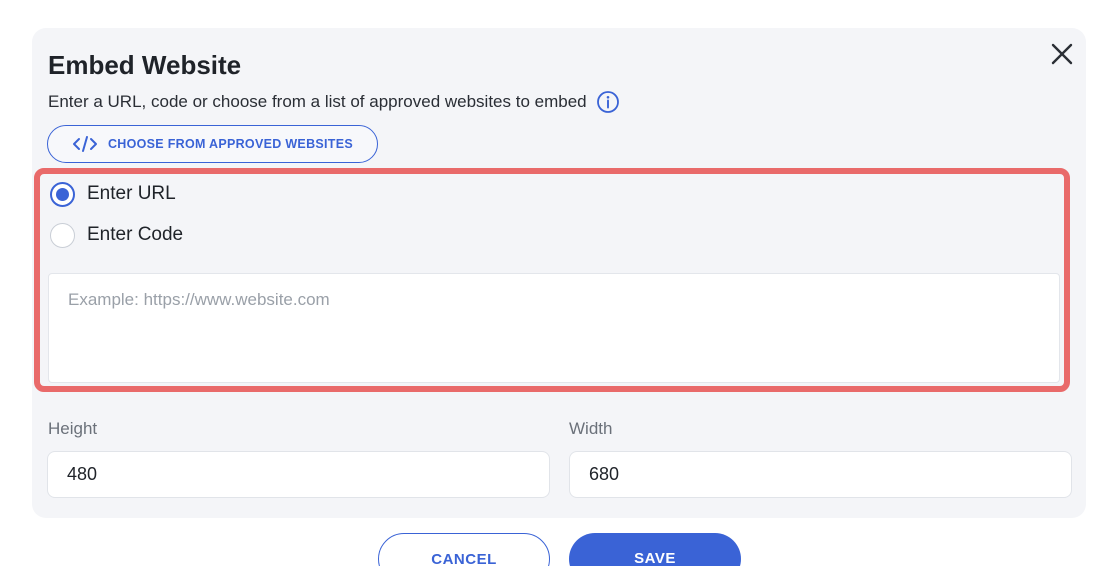  I want to click on code-icon, so click(85, 144).